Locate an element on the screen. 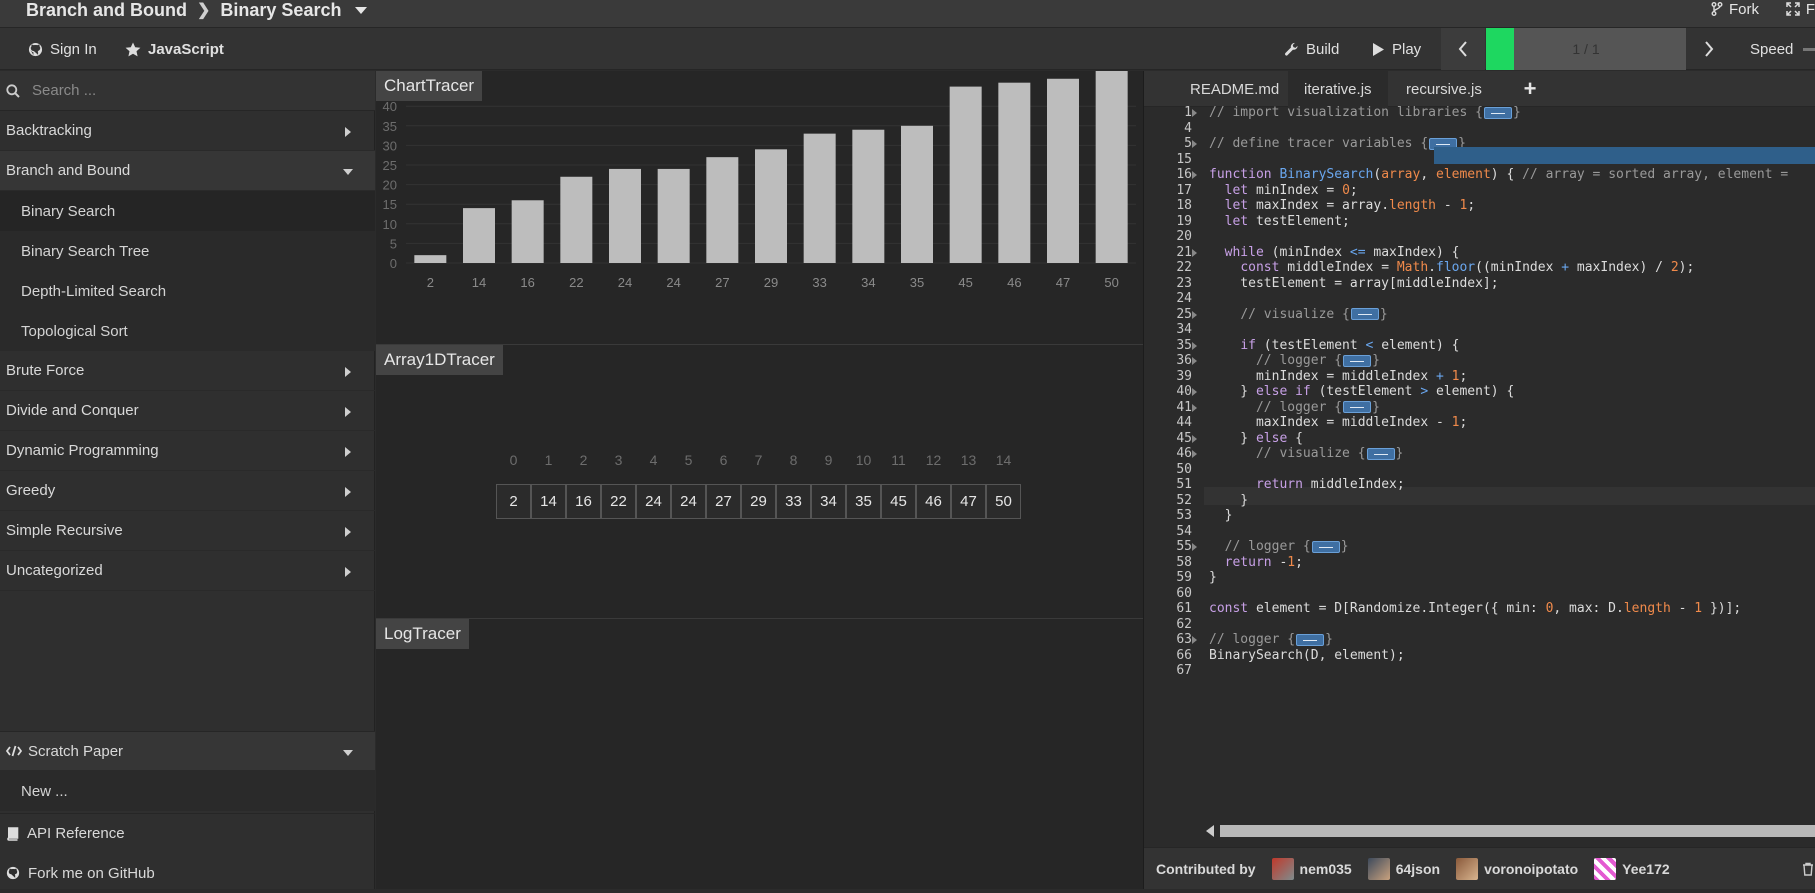 The height and width of the screenshot is (893, 1815). scratch-paper-label: Scratch Paper is located at coordinates (76, 751).